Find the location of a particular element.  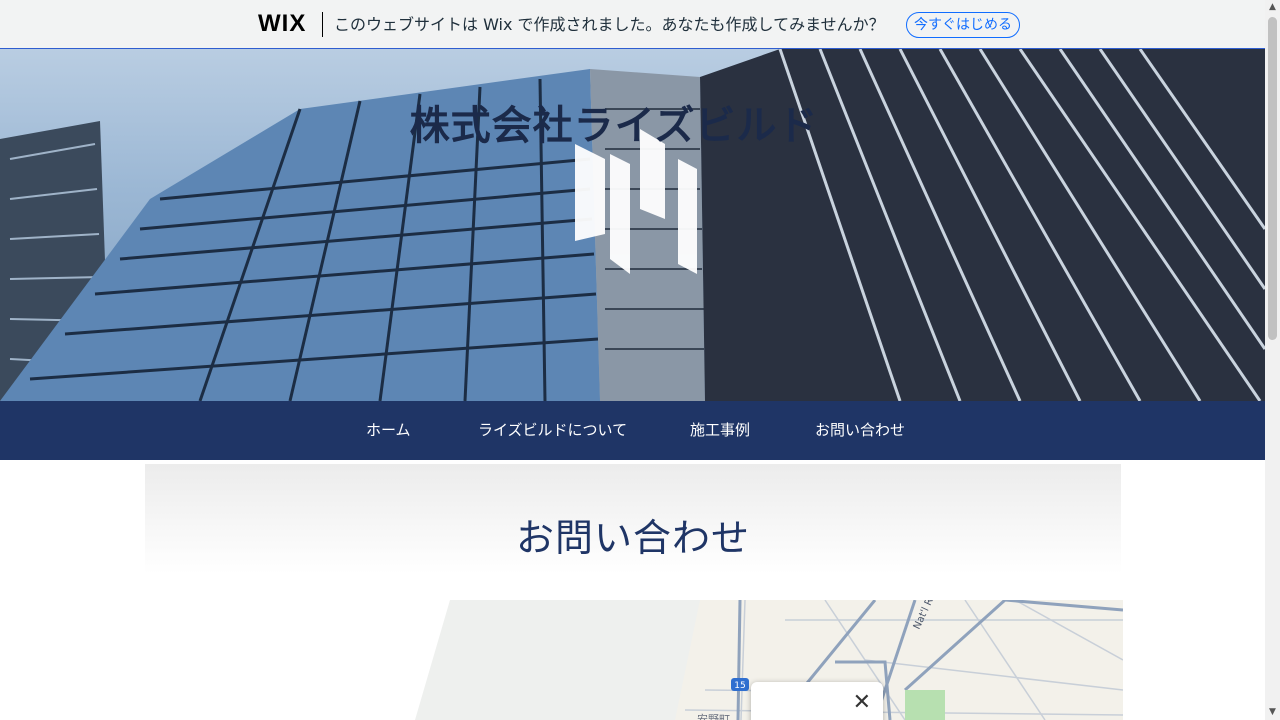

nav-item-contact: お問い合わせ is located at coordinates (860, 430).